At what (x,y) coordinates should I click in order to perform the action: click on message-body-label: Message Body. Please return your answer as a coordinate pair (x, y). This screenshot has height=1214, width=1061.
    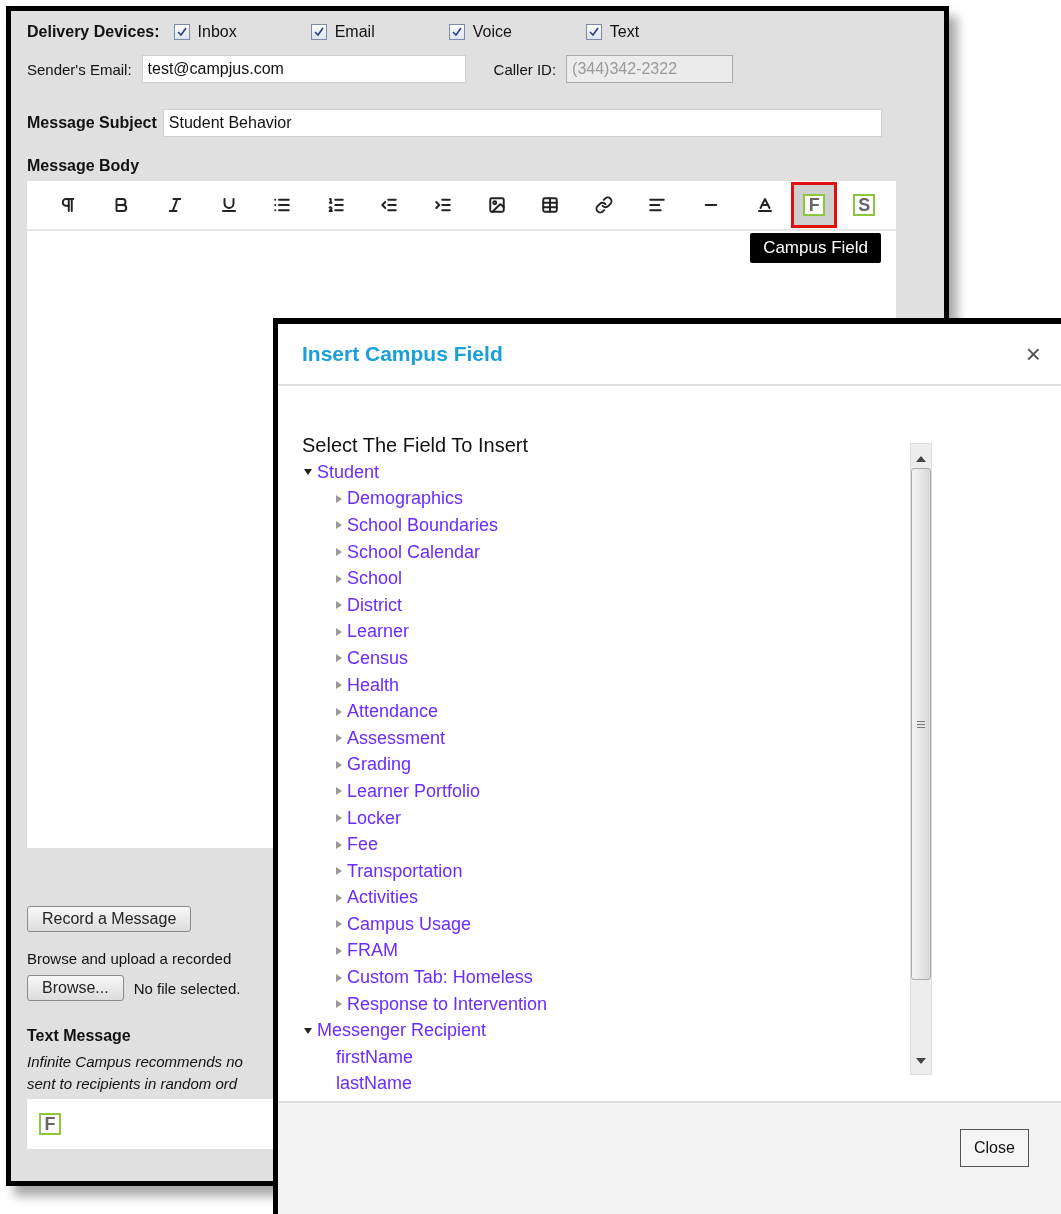
    Looking at the image, I should click on (83, 166).